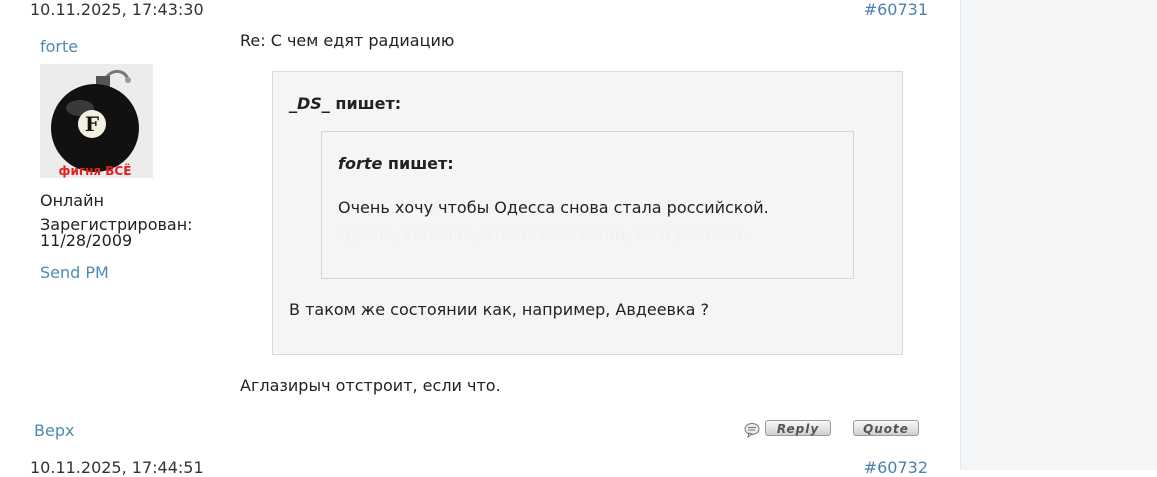 This screenshot has width=1157, height=477. Describe the element at coordinates (752, 430) in the screenshot. I see `comment-icon` at that location.